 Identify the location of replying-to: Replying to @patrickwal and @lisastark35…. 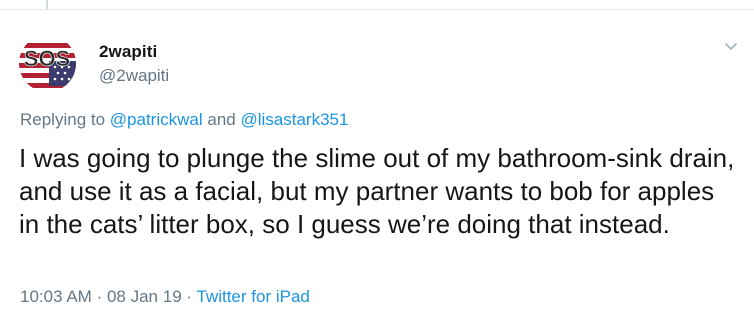
(184, 120).